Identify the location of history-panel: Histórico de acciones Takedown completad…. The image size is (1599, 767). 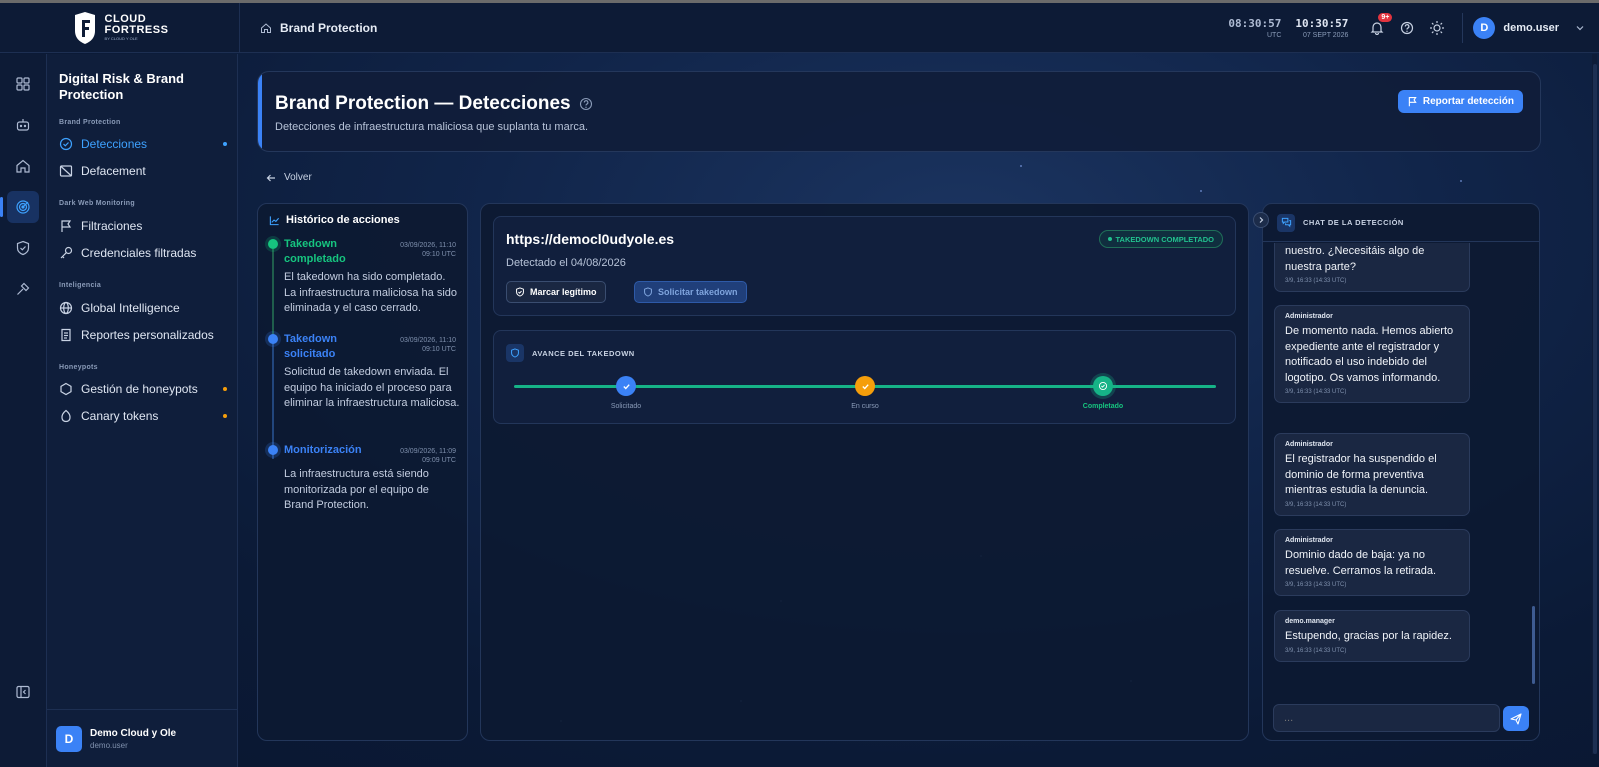
(362, 472).